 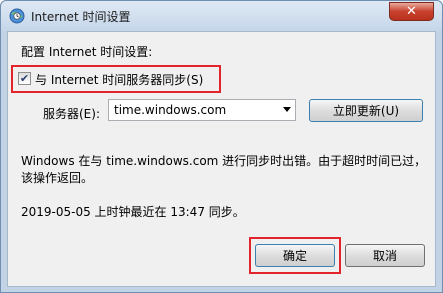 What do you see at coordinates (57, 178) in the screenshot?
I see `status-message-line2: 该操作返回。` at bounding box center [57, 178].